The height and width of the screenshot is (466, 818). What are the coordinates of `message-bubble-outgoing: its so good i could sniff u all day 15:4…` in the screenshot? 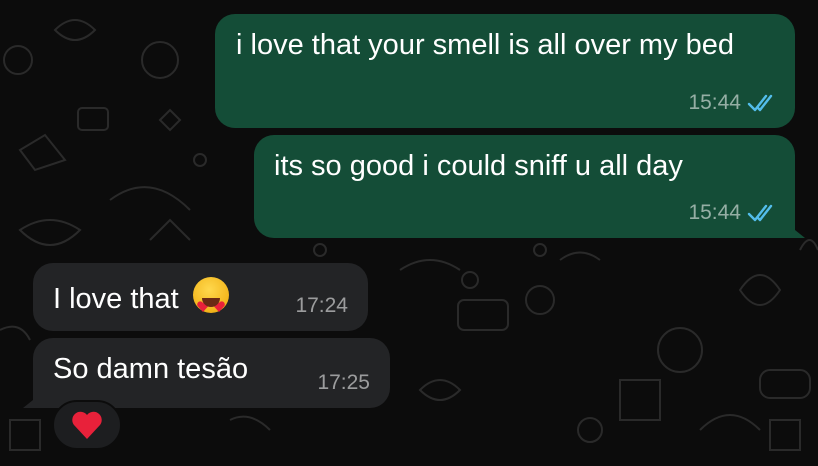 It's located at (529, 186).